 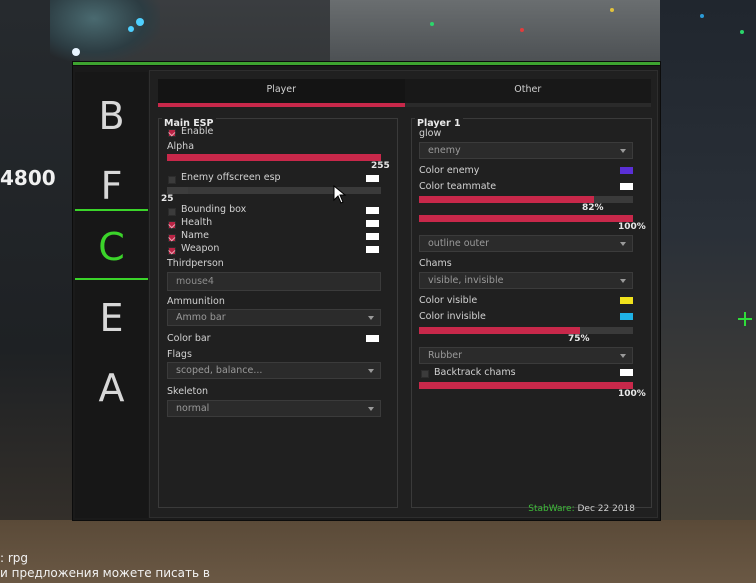 I want to click on offscreen-esp-slider-fill, so click(x=178, y=190).